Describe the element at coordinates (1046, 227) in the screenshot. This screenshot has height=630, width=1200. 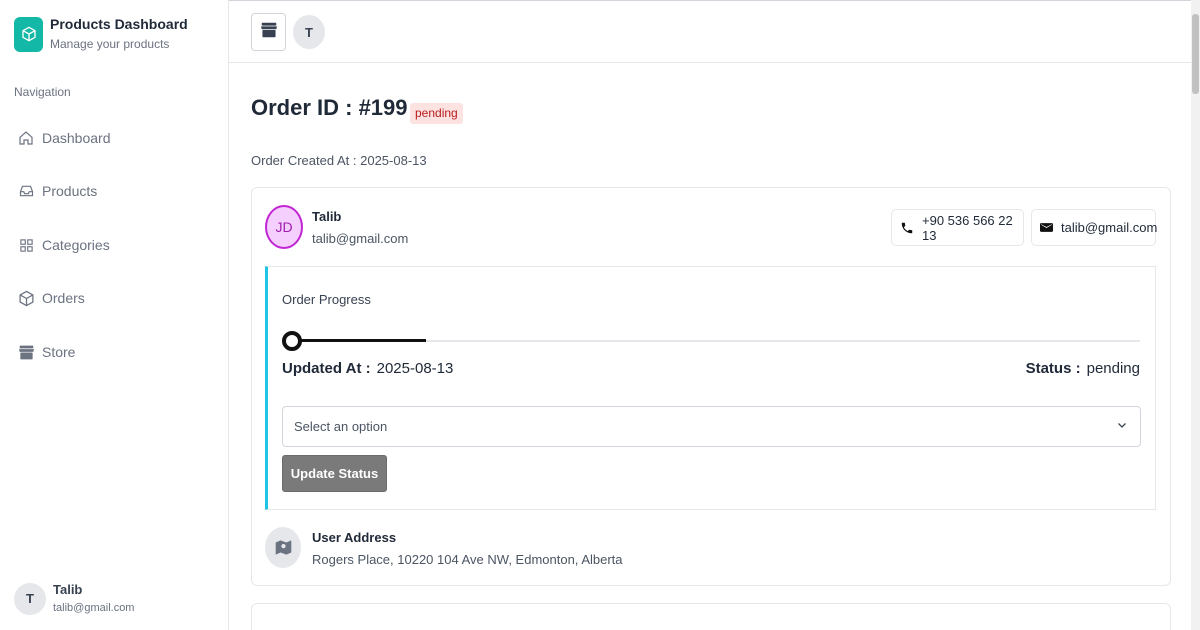
I see `mail-icon` at that location.